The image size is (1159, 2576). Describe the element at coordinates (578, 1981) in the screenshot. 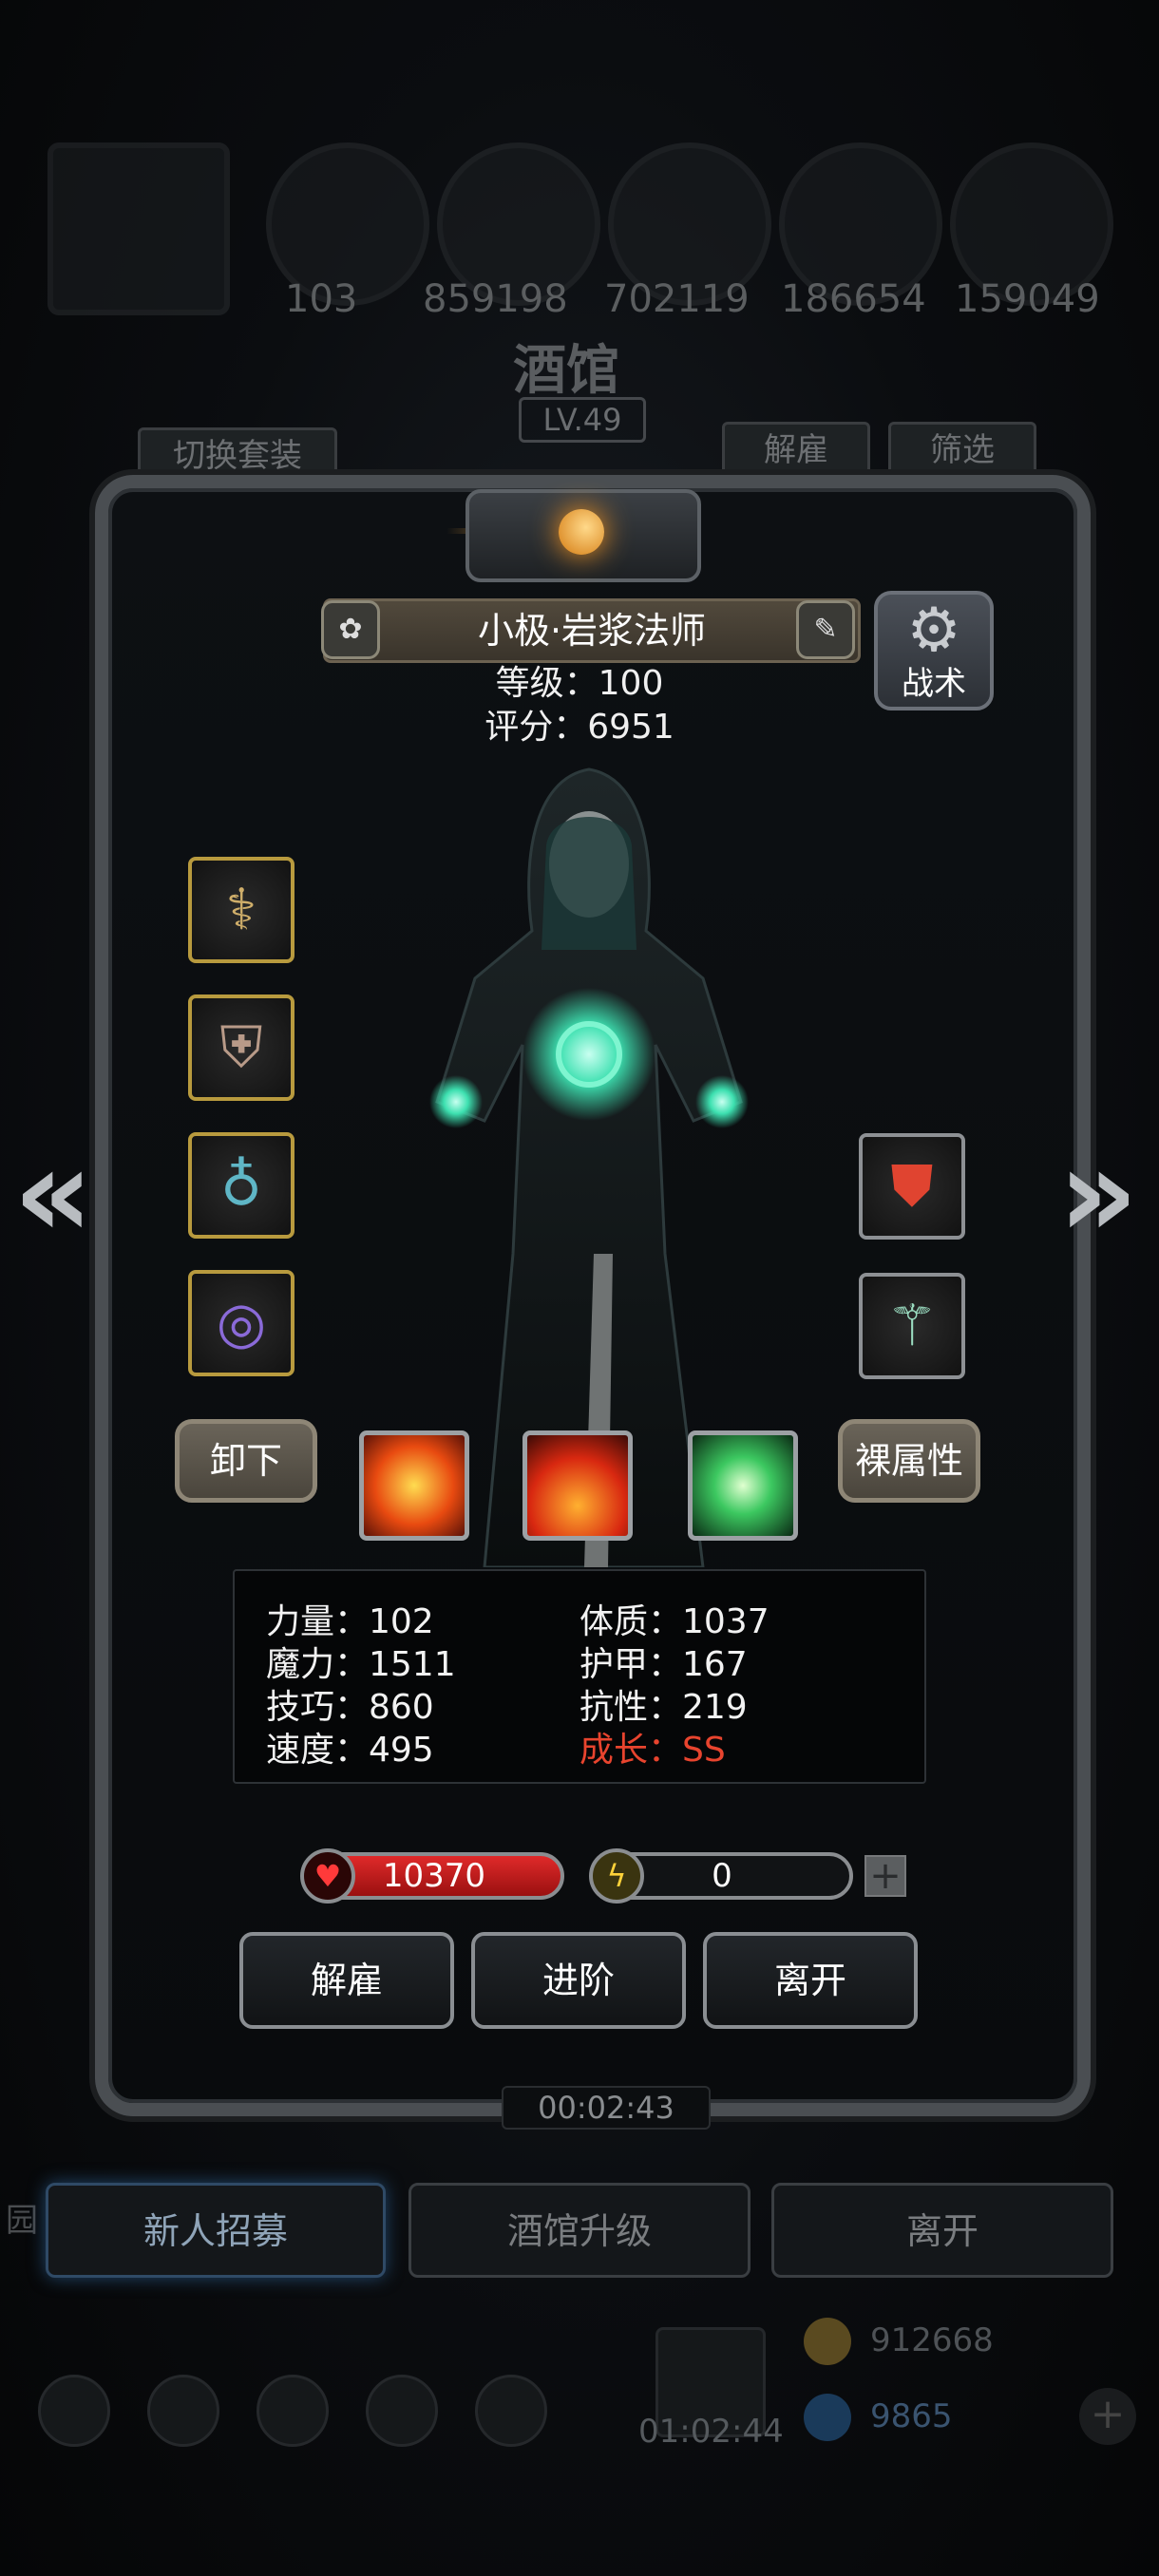

I see `advance-button: 进阶` at that location.